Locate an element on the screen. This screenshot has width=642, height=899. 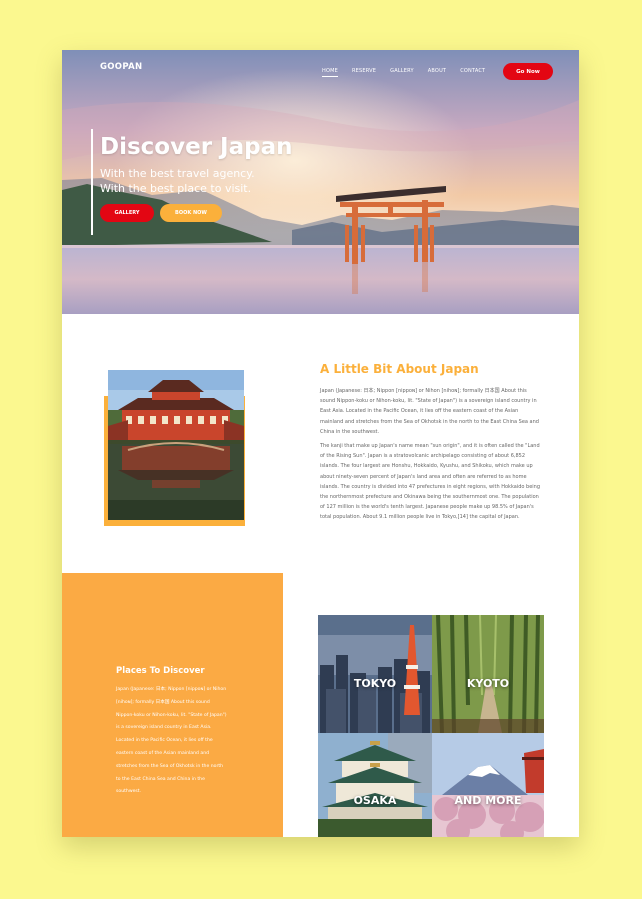
gallery-button: GALLERY is located at coordinates (127, 213).